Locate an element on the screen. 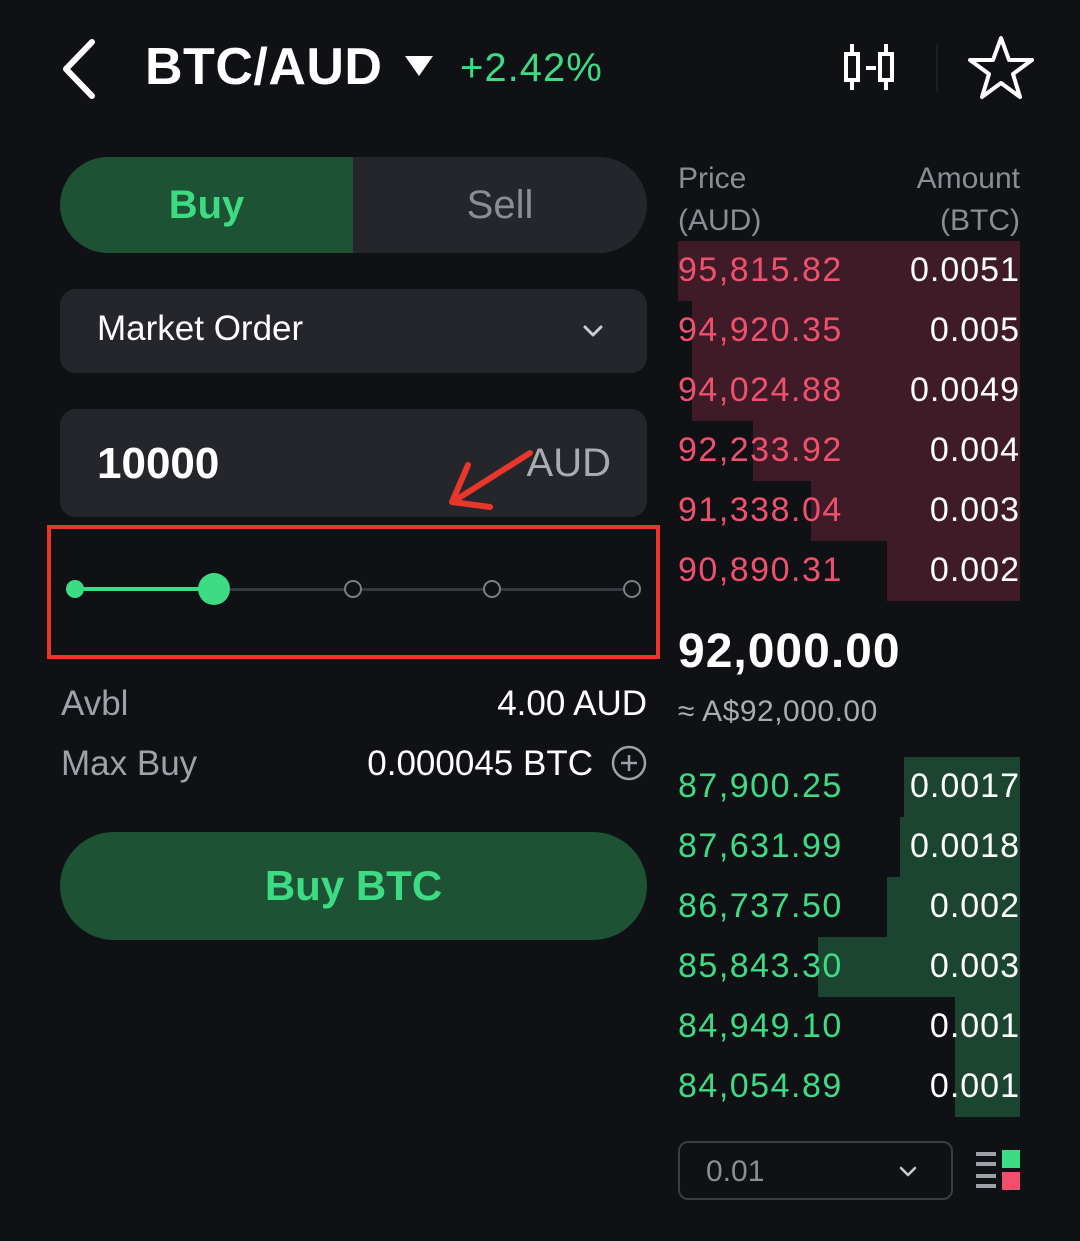  chart-icon is located at coordinates (869, 67).